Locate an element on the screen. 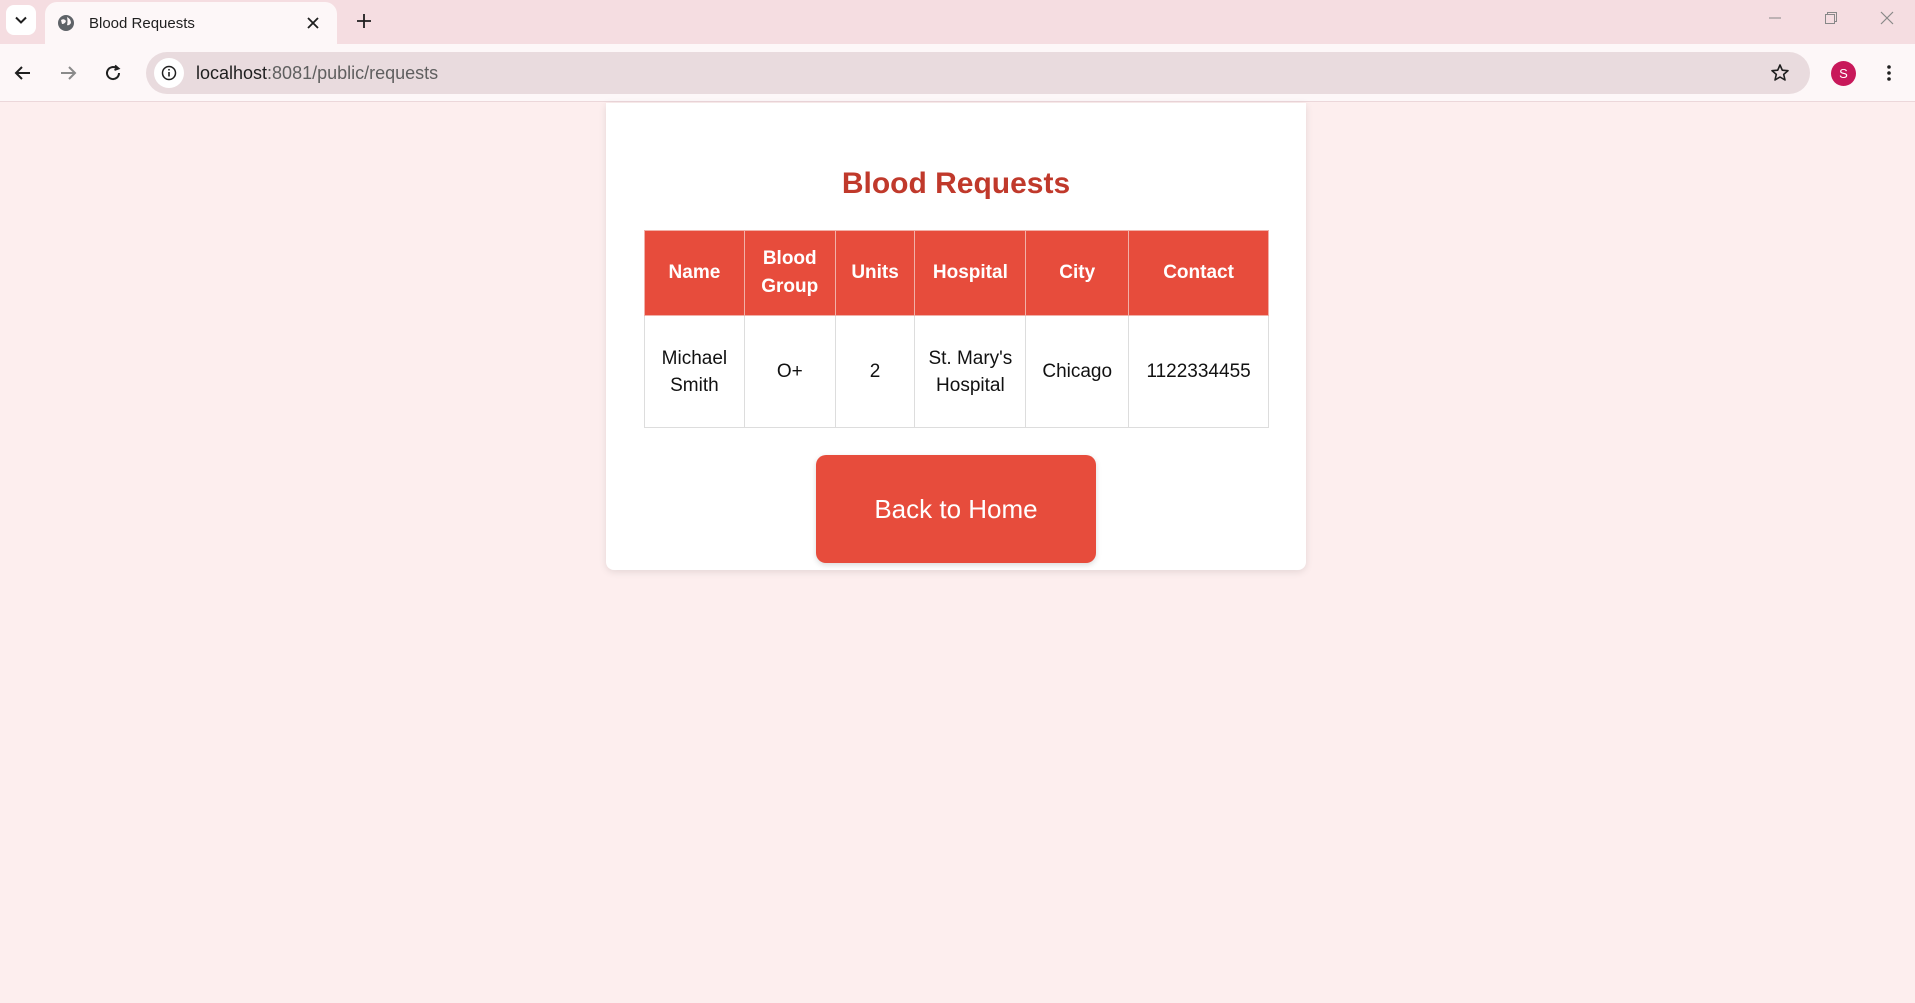 The image size is (1915, 1003). arrow-right-icon is located at coordinates (69, 73).